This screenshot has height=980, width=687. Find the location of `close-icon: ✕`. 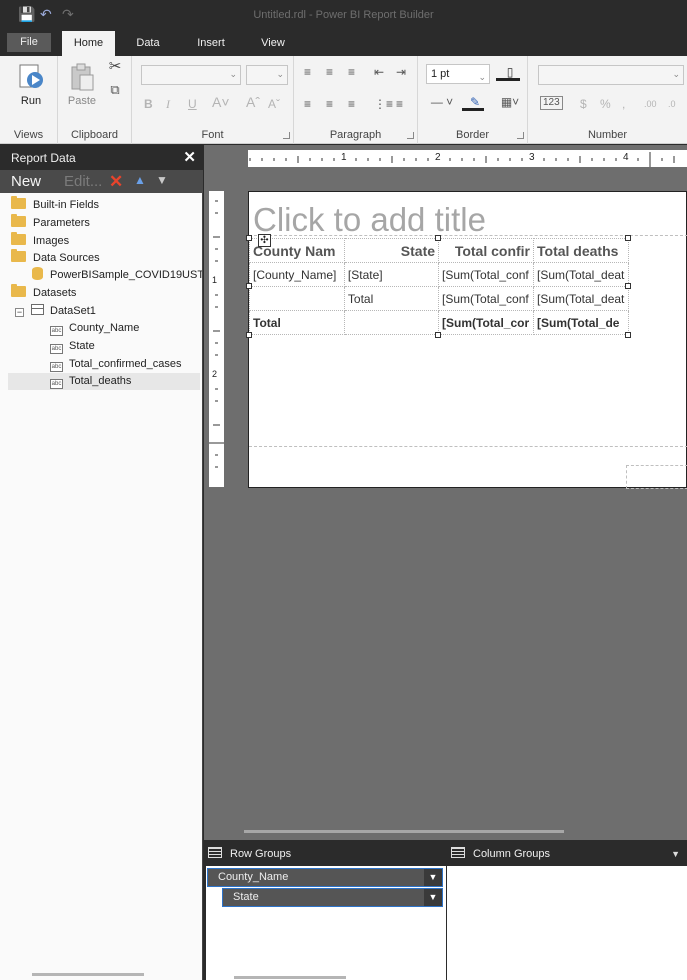

close-icon: ✕ is located at coordinates (189, 157).